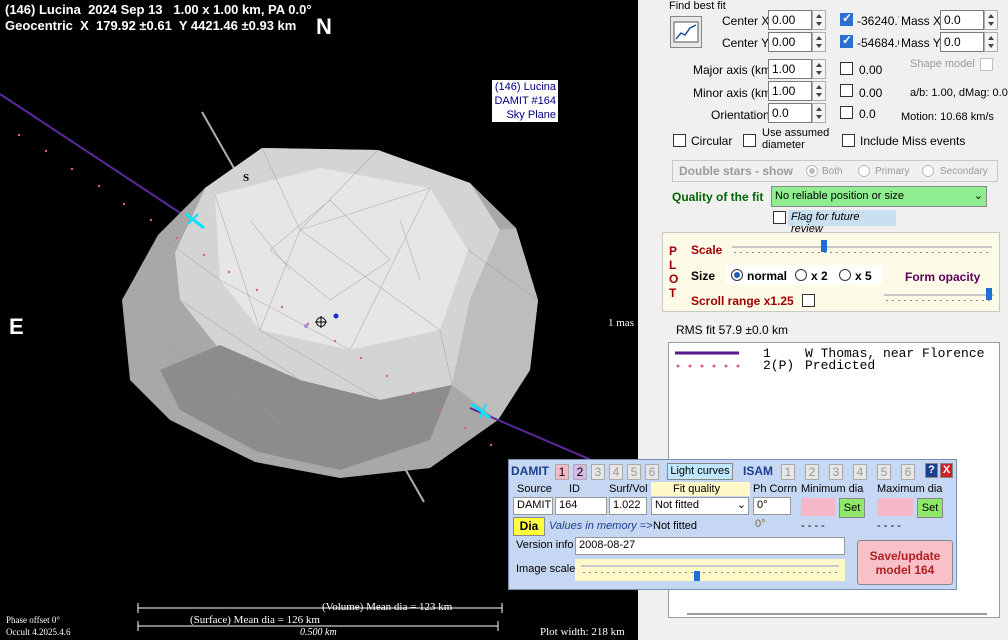 The height and width of the screenshot is (640, 1008). What do you see at coordinates (580, 472) in the screenshot?
I see `damit-tab-2: 2` at bounding box center [580, 472].